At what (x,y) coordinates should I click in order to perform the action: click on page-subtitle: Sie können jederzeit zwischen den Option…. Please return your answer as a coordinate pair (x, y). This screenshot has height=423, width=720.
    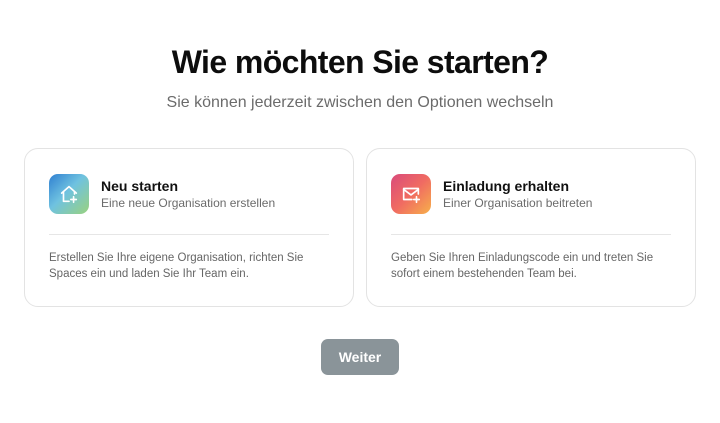
    Looking at the image, I should click on (360, 102).